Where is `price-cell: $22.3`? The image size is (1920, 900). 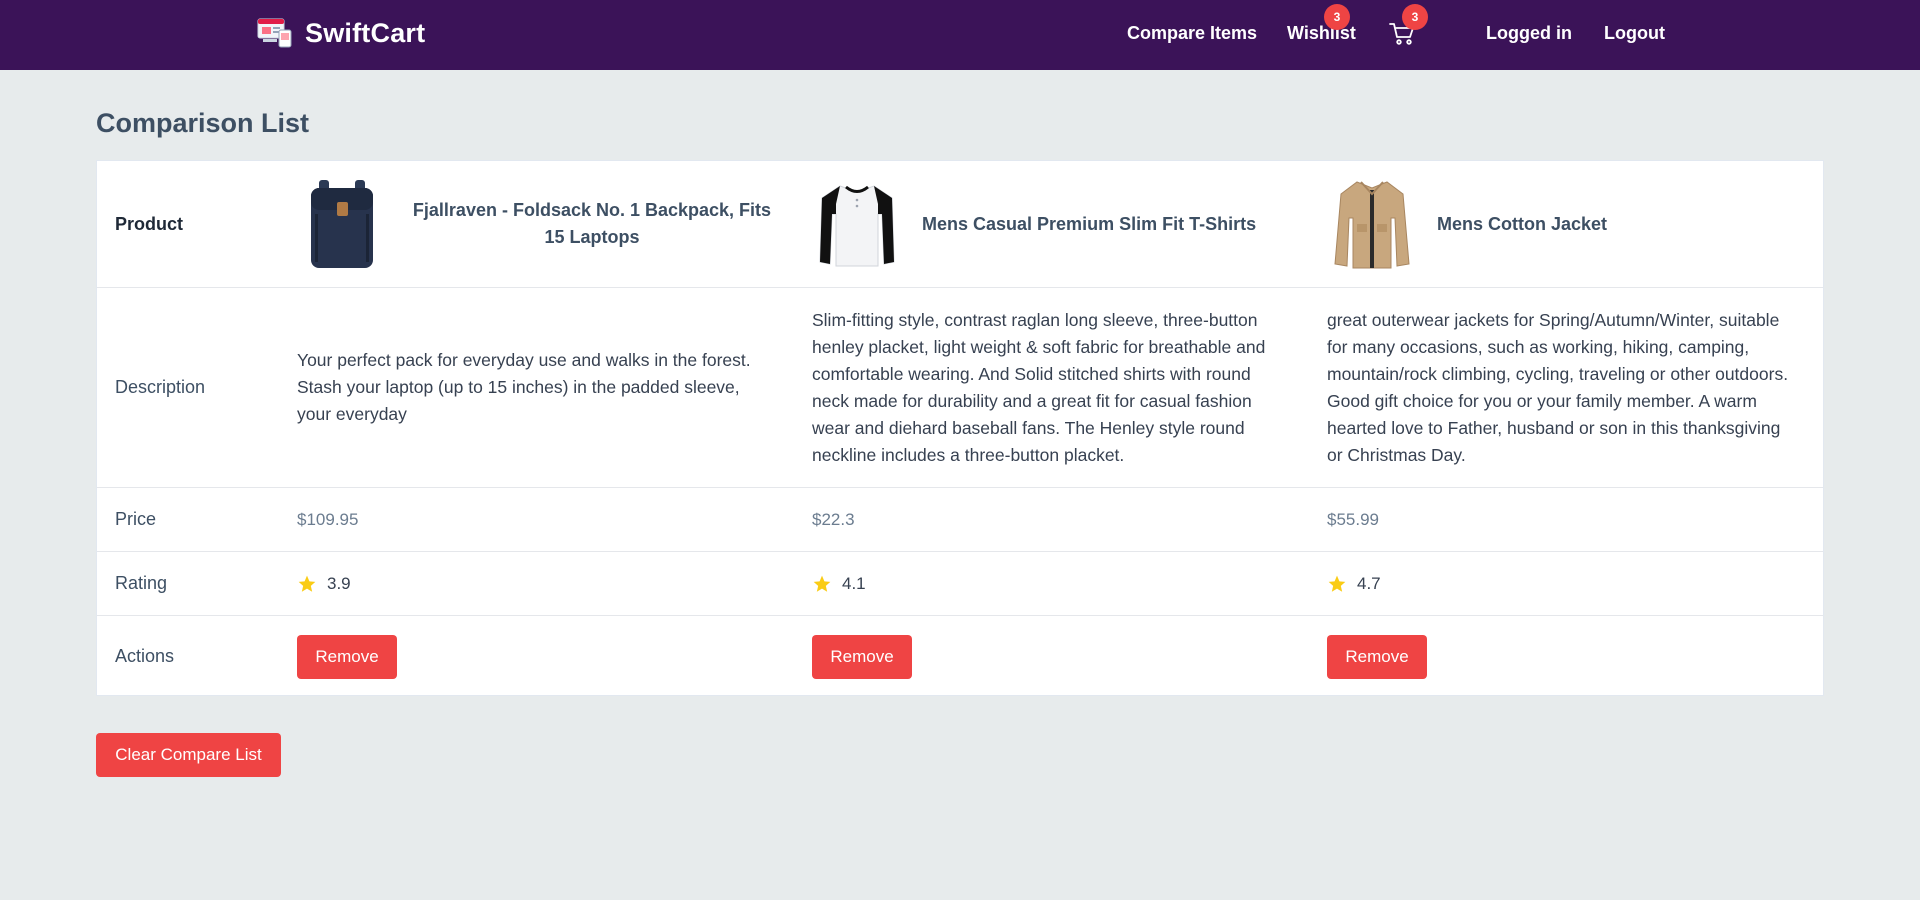
price-cell: $22.3 is located at coordinates (1052, 519).